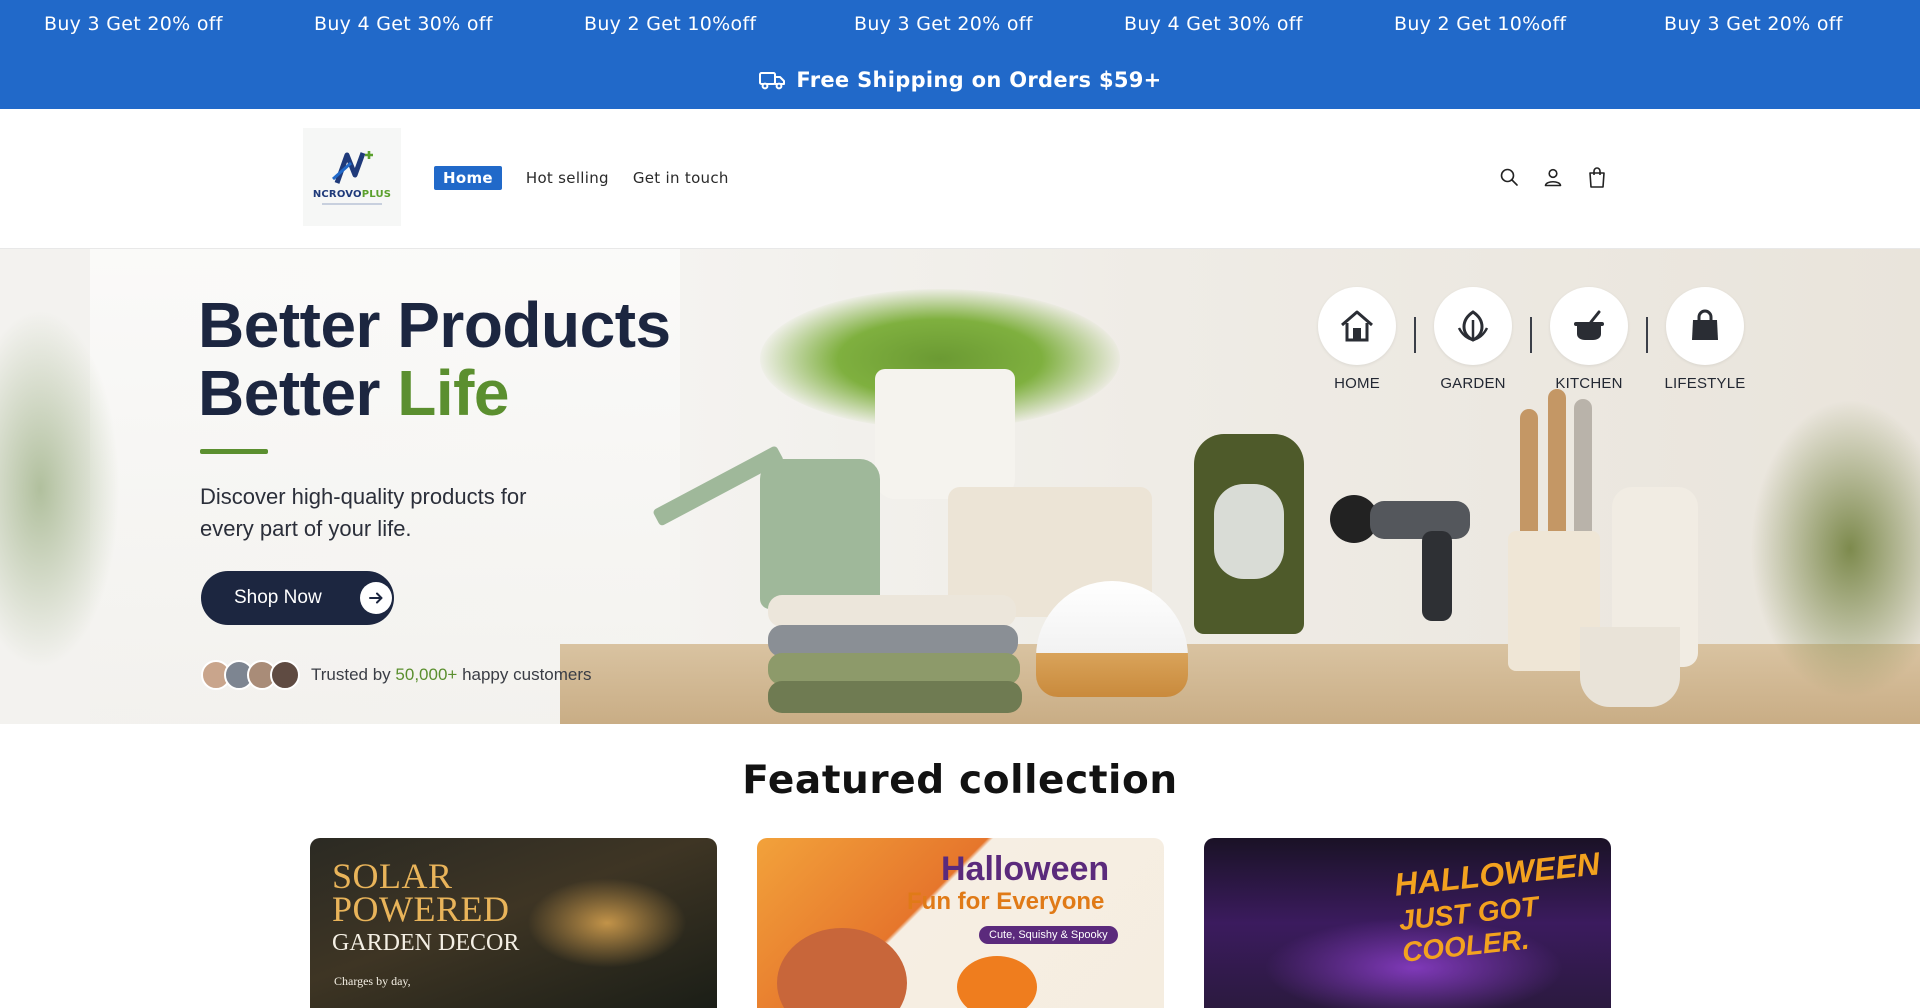 The width and height of the screenshot is (1920, 1008). What do you see at coordinates (681, 178) in the screenshot?
I see `nav-get-in-touch: Get in touch` at bounding box center [681, 178].